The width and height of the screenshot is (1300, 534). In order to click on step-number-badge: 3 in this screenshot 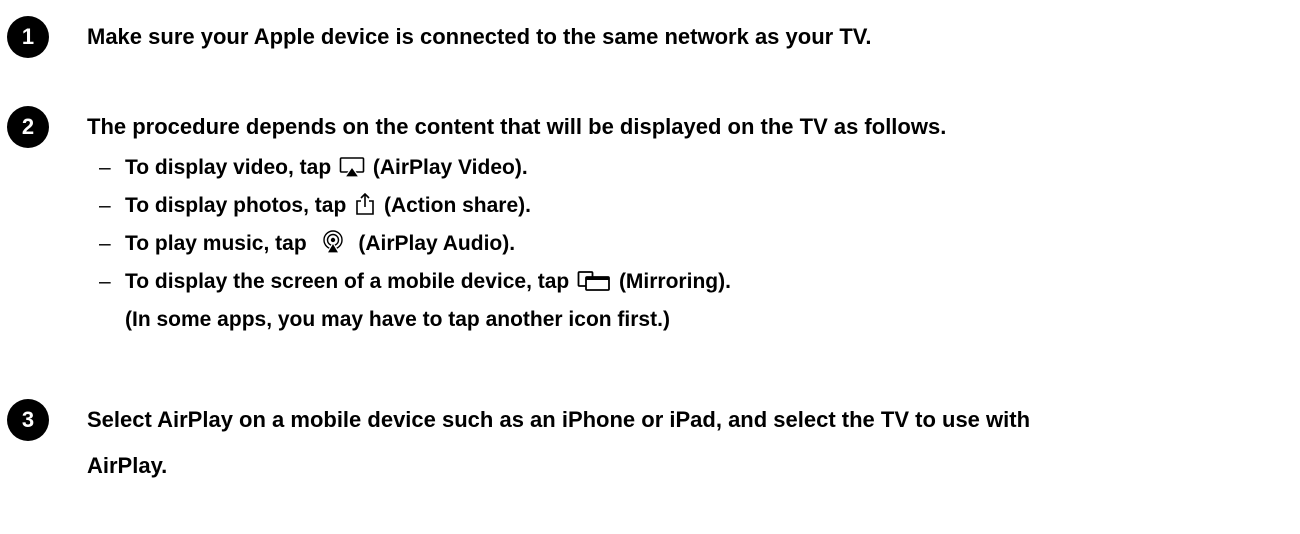, I will do `click(28, 420)`.